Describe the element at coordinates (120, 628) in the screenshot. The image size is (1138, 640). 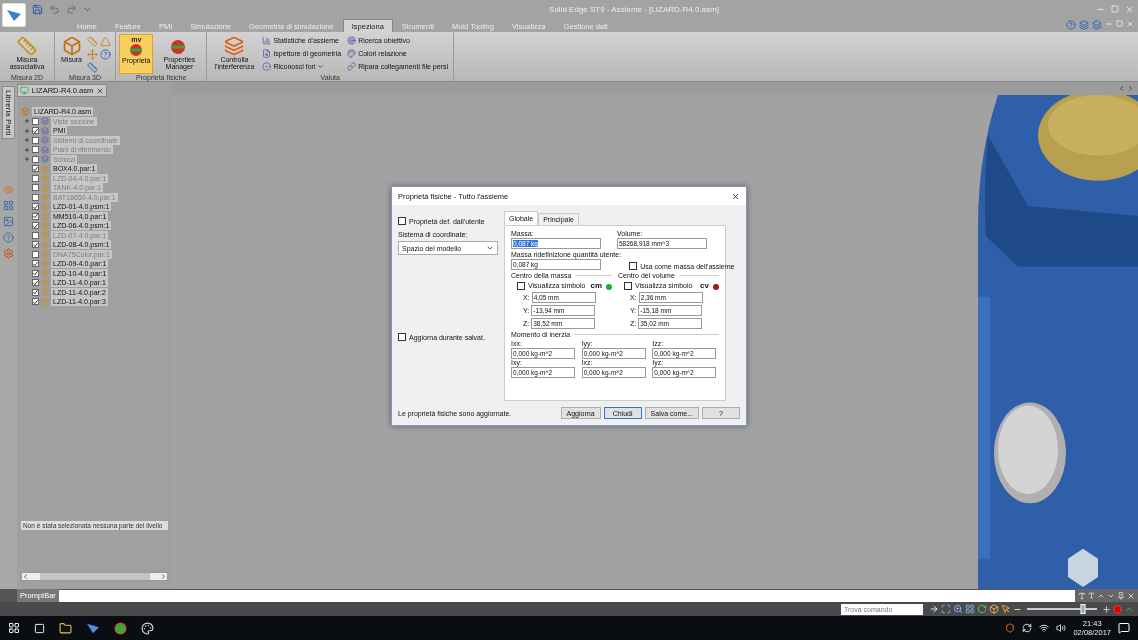
I see `browser-icon` at that location.